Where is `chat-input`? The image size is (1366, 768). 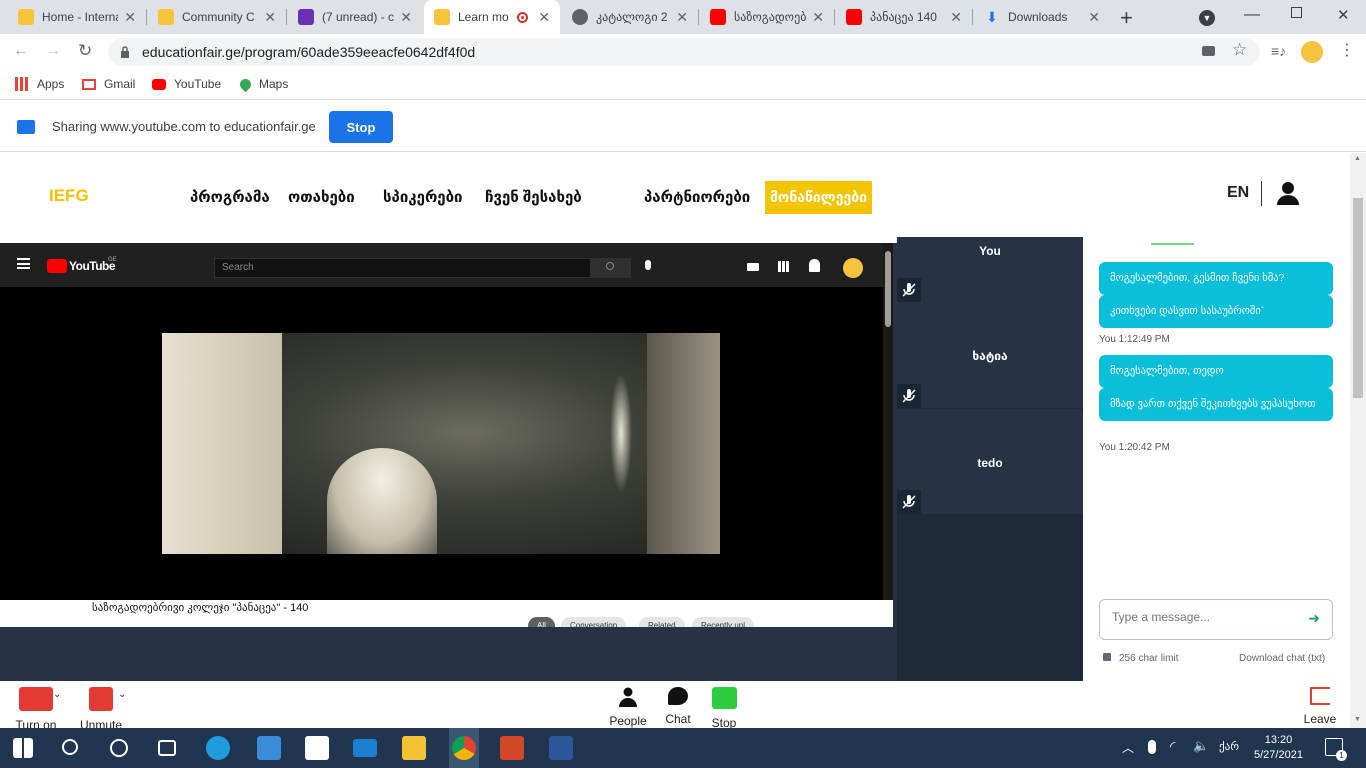 chat-input is located at coordinates (1202, 617).